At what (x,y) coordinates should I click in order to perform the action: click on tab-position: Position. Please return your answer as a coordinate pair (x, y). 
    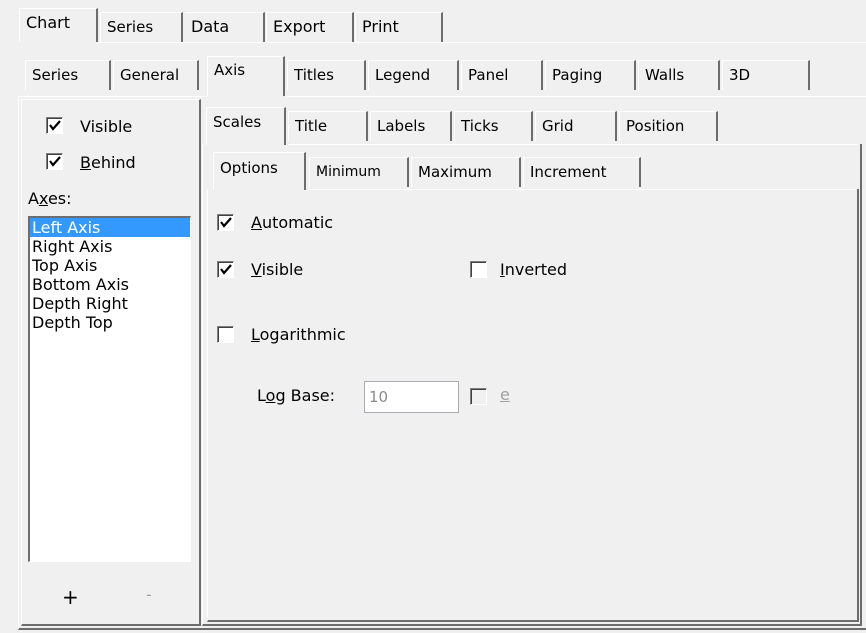
    Looking at the image, I should click on (668, 126).